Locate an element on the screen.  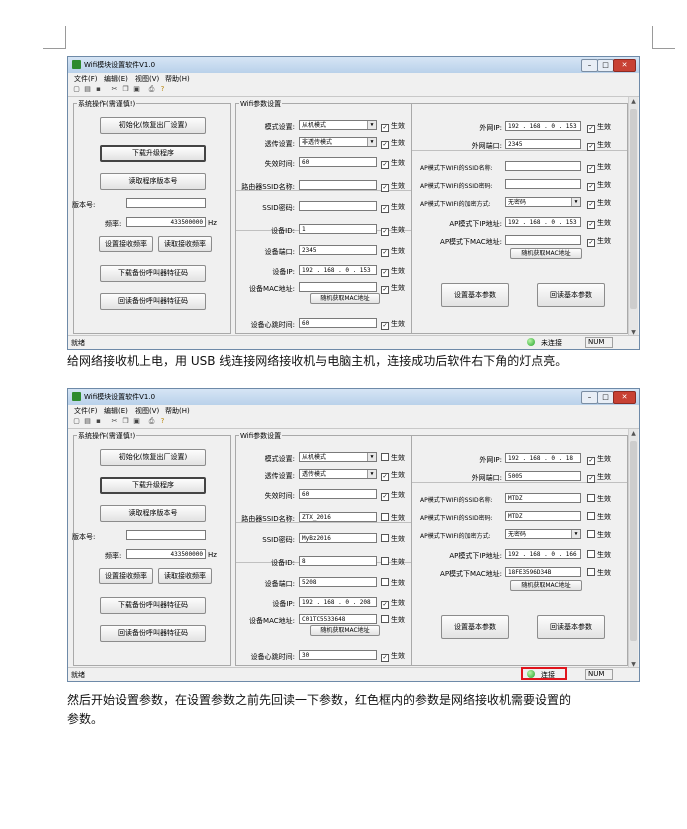
ssid-pwd-field is located at coordinates (338, 206).